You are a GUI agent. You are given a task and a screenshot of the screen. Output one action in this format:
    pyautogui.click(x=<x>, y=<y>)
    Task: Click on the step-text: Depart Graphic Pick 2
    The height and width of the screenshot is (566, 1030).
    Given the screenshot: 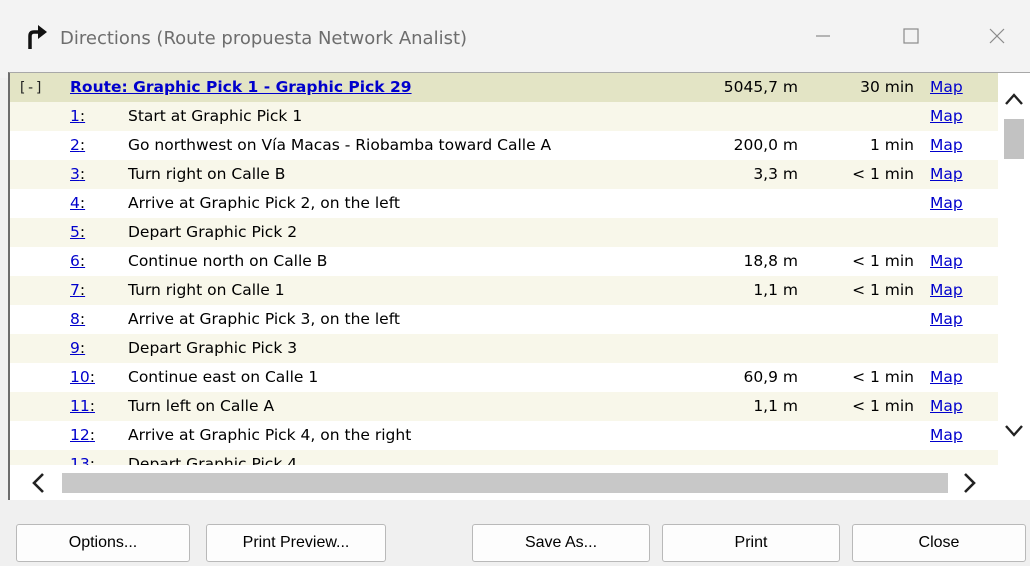 What is the action you would take?
    pyautogui.click(x=213, y=232)
    